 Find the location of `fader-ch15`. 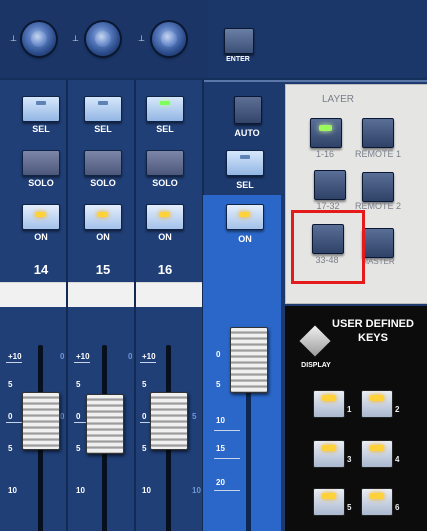

fader-ch15 is located at coordinates (105, 424).